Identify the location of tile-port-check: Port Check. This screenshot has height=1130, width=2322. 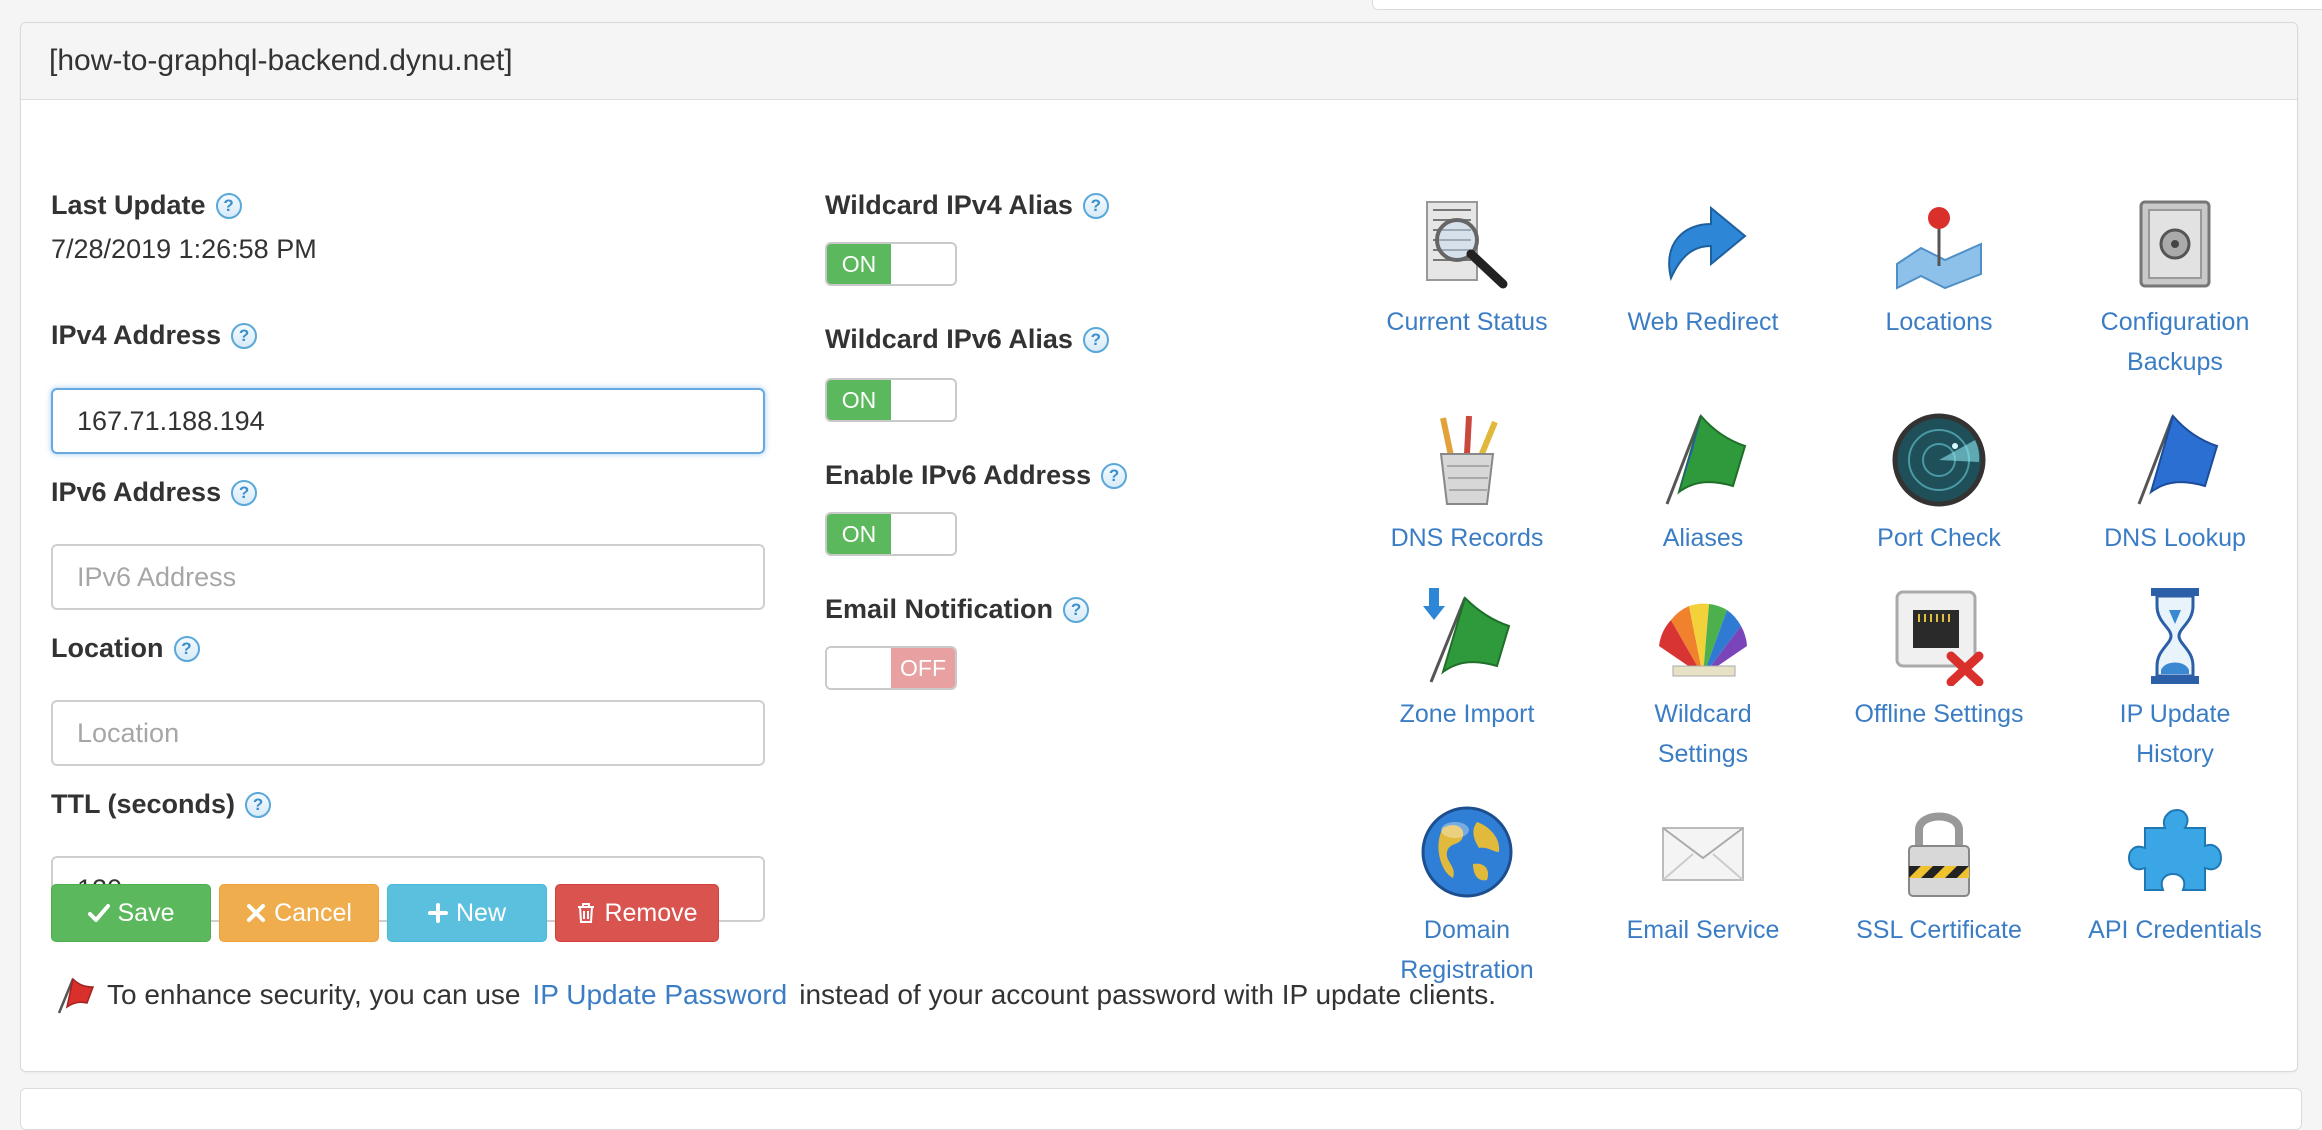
(1939, 484).